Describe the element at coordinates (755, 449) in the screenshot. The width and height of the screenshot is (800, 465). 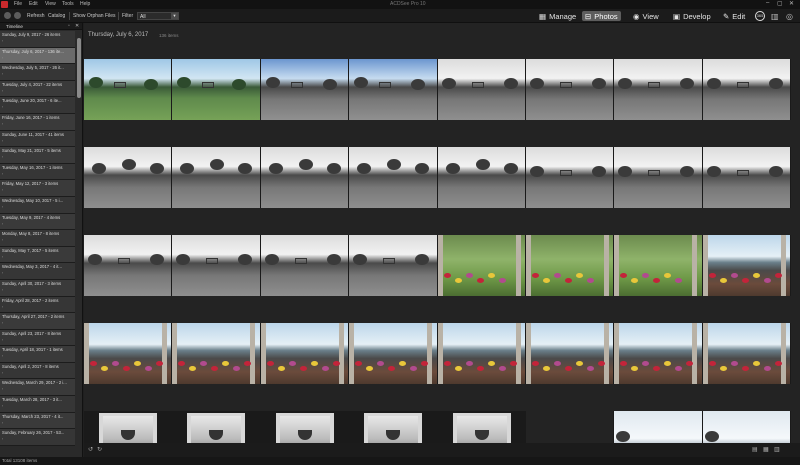
I see `calendar-day-icon: ▤` at that location.